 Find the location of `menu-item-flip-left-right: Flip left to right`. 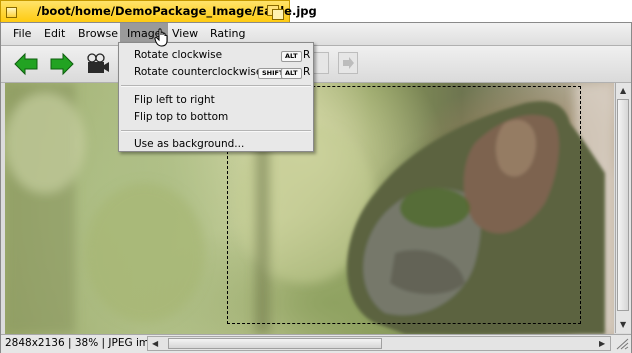

menu-item-flip-left-right: Flip left to right is located at coordinates (174, 100).